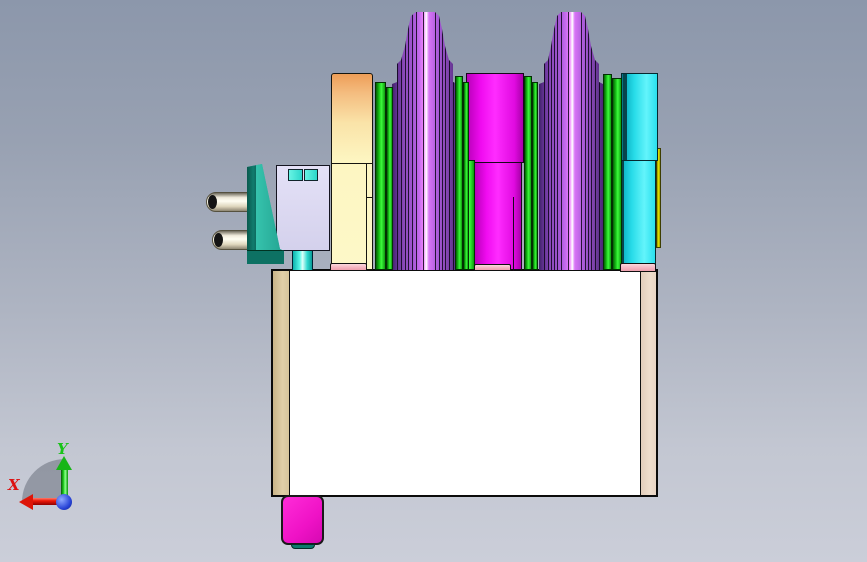  Describe the element at coordinates (498, 216) in the screenshot. I see `cavity-block-lower` at that location.